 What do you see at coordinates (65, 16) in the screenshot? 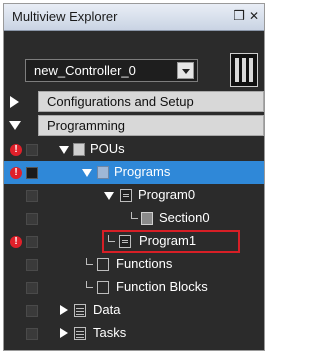
I see `panel-title: Multiview Explorer` at bounding box center [65, 16].